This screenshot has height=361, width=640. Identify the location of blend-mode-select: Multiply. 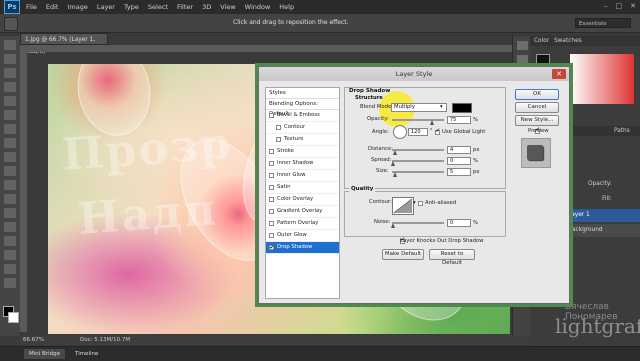
(419, 107).